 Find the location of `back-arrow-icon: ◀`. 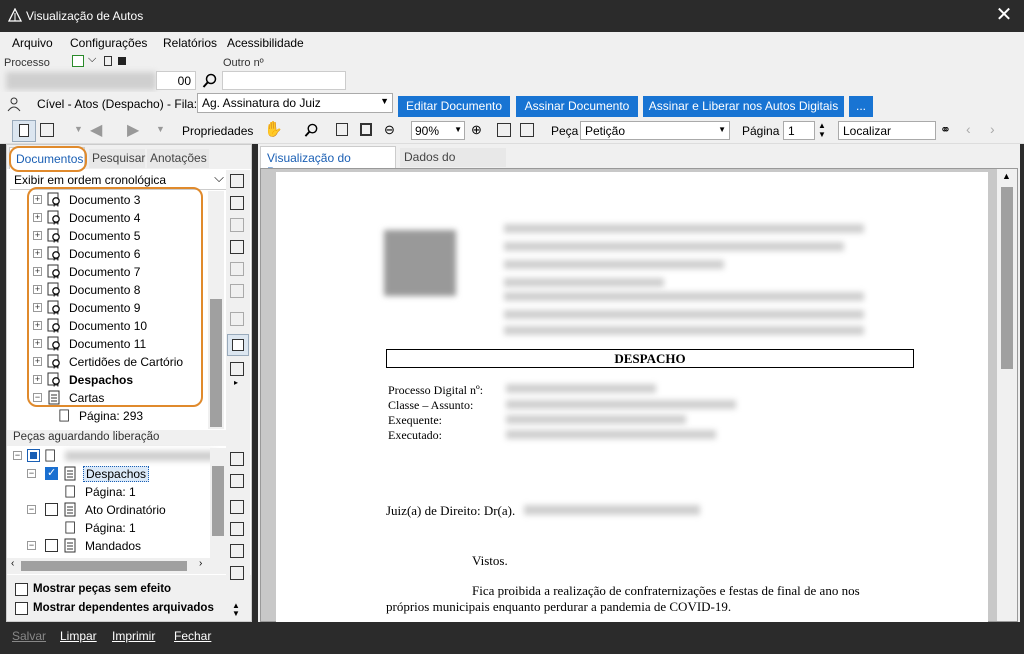

back-arrow-icon: ◀ is located at coordinates (96, 130).